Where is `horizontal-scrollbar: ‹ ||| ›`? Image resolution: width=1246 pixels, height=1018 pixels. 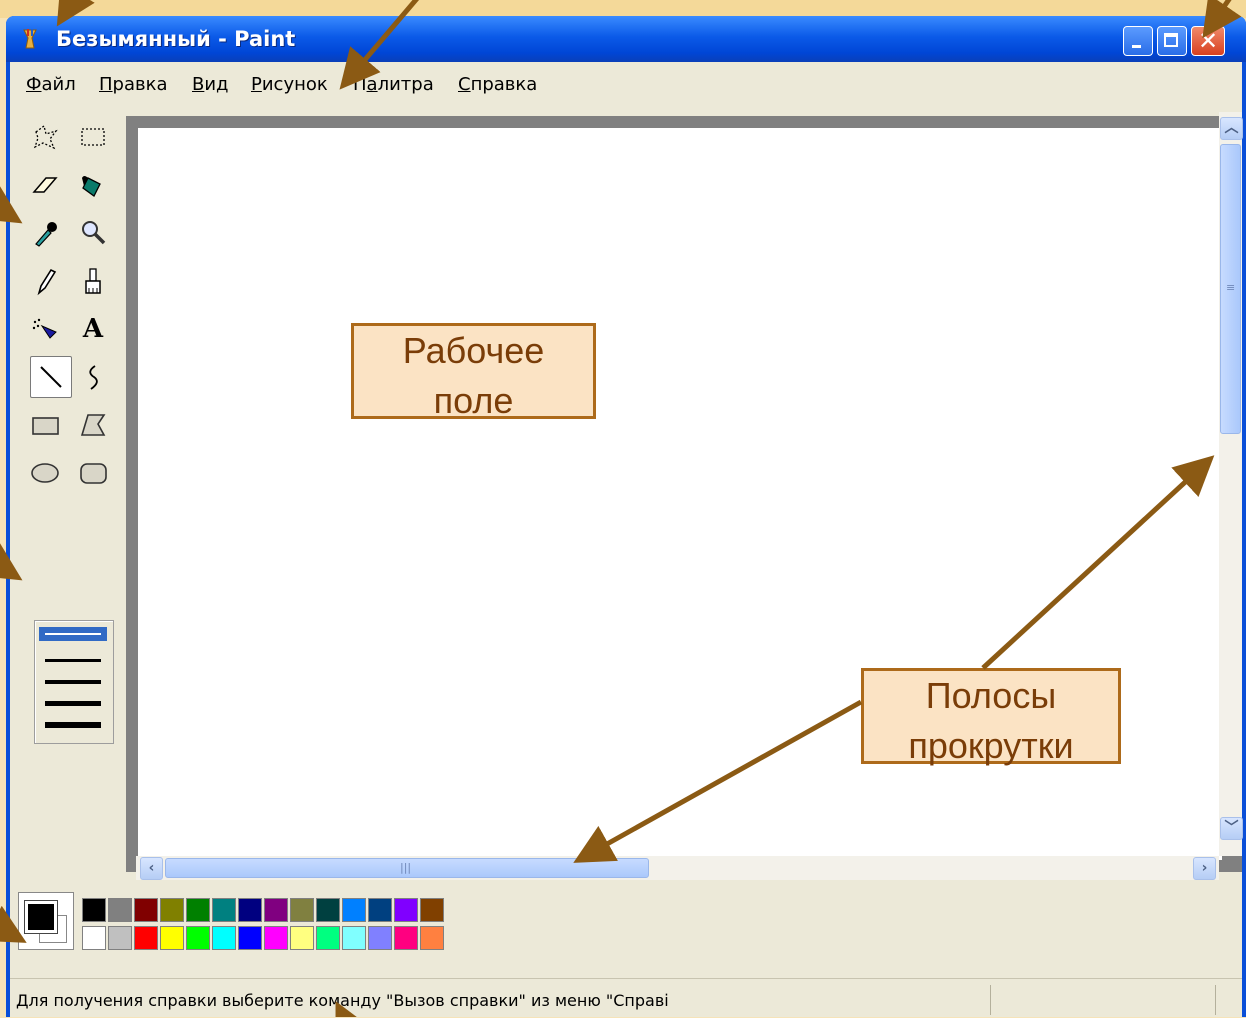
horizontal-scrollbar: ‹ ||| › is located at coordinates (677, 868).